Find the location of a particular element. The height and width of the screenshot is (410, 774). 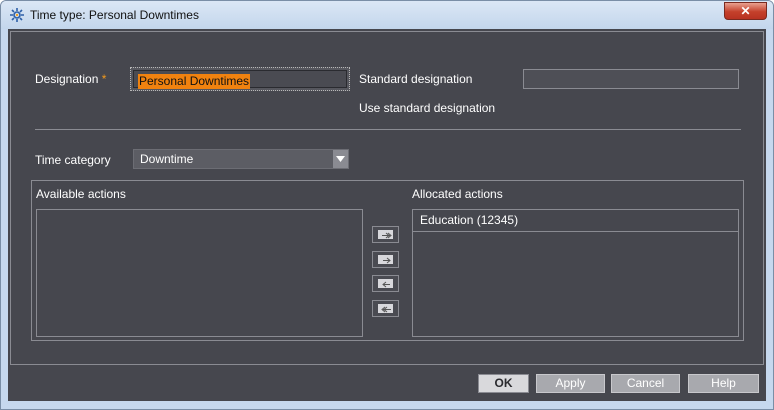

time-category-select: Downtime is located at coordinates (241, 159).